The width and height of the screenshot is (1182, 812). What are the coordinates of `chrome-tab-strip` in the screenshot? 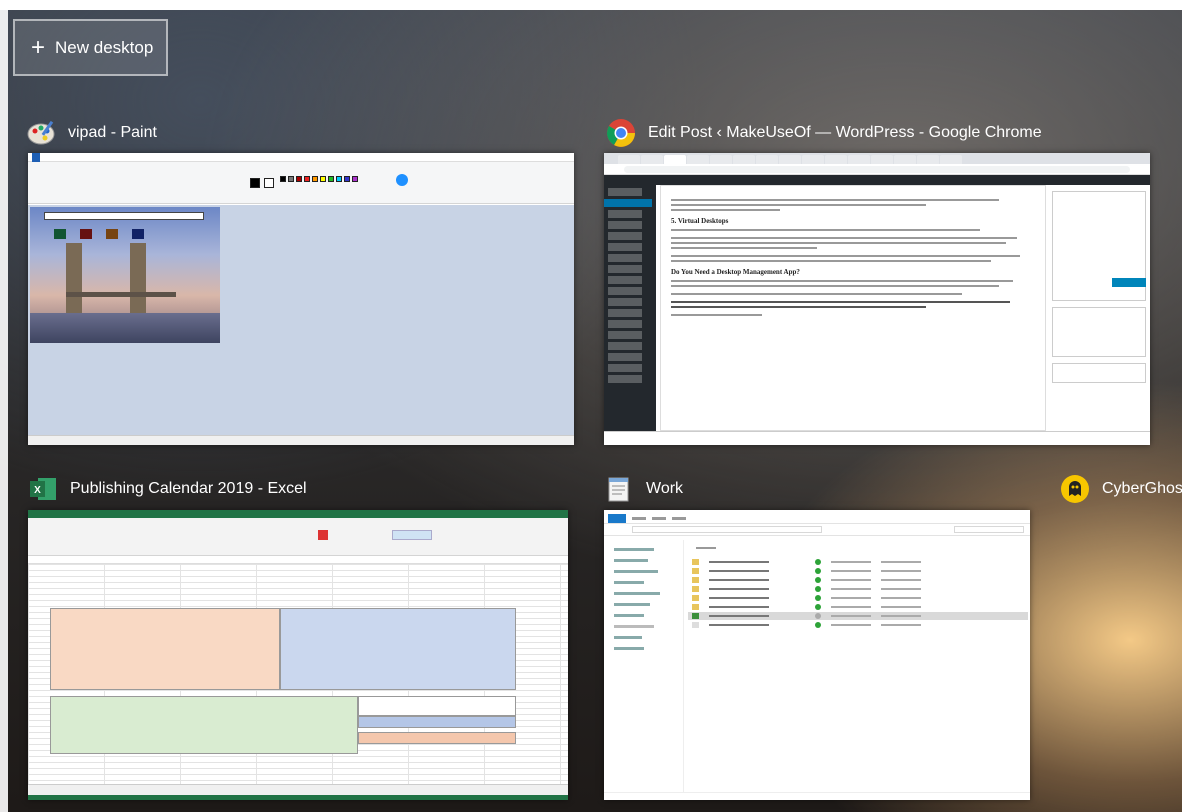 It's located at (877, 158).